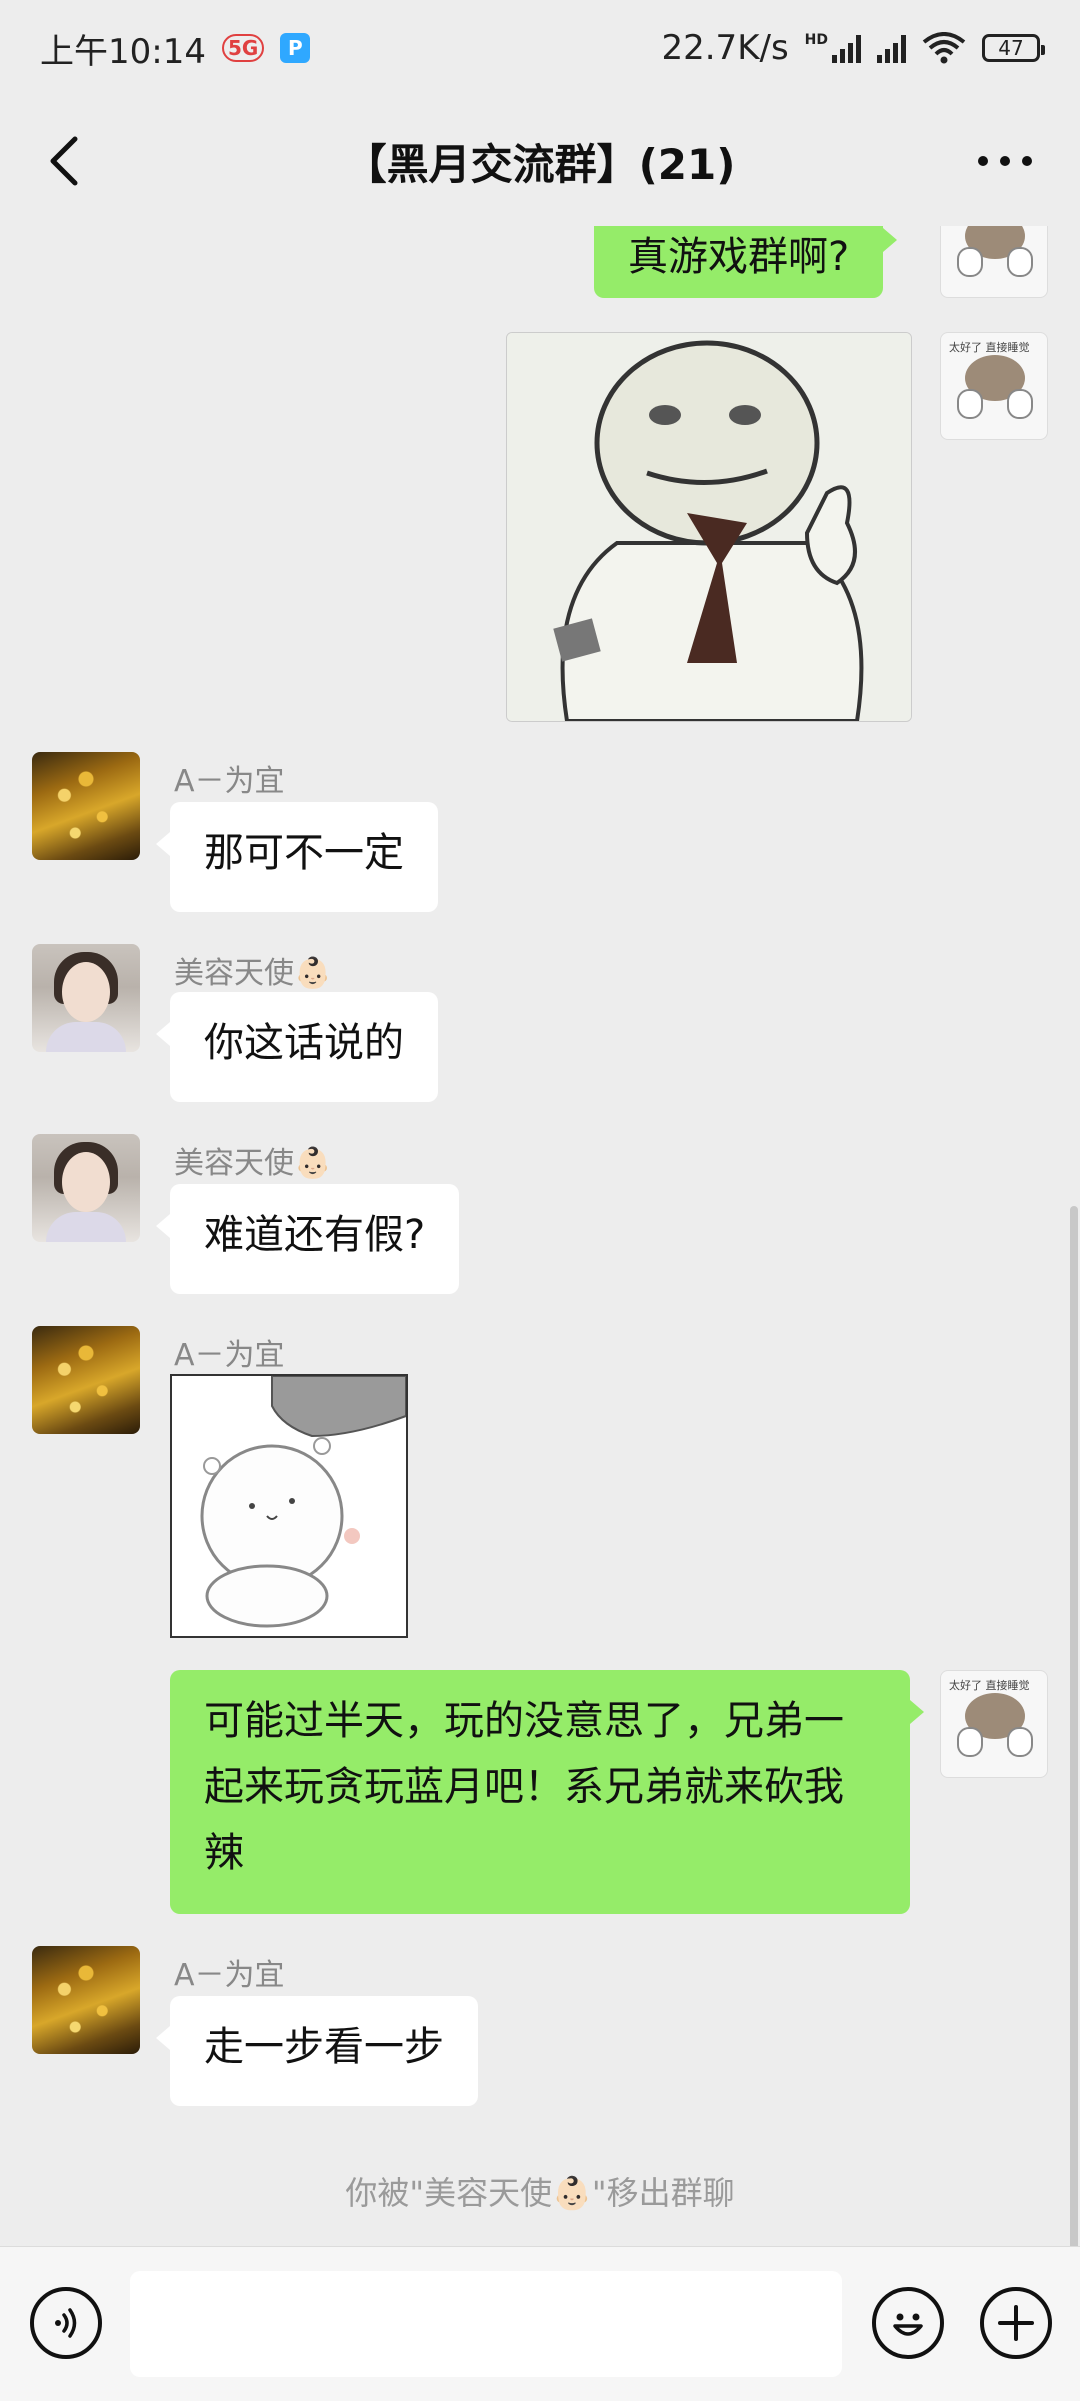 The height and width of the screenshot is (2401, 1080). I want to click on plus-button, so click(1016, 2323).